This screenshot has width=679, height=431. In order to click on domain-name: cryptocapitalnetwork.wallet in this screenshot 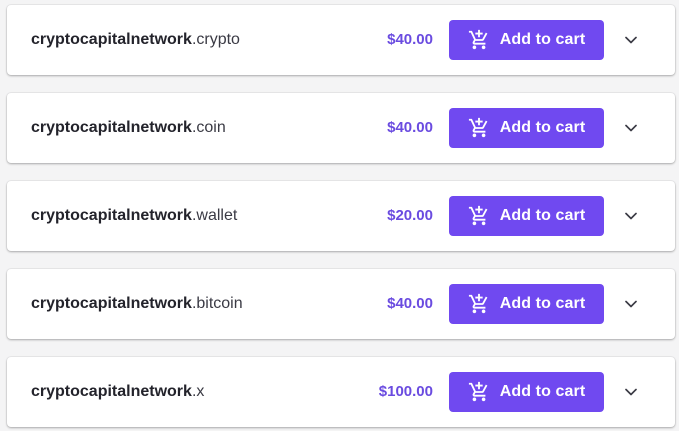, I will do `click(134, 216)`.